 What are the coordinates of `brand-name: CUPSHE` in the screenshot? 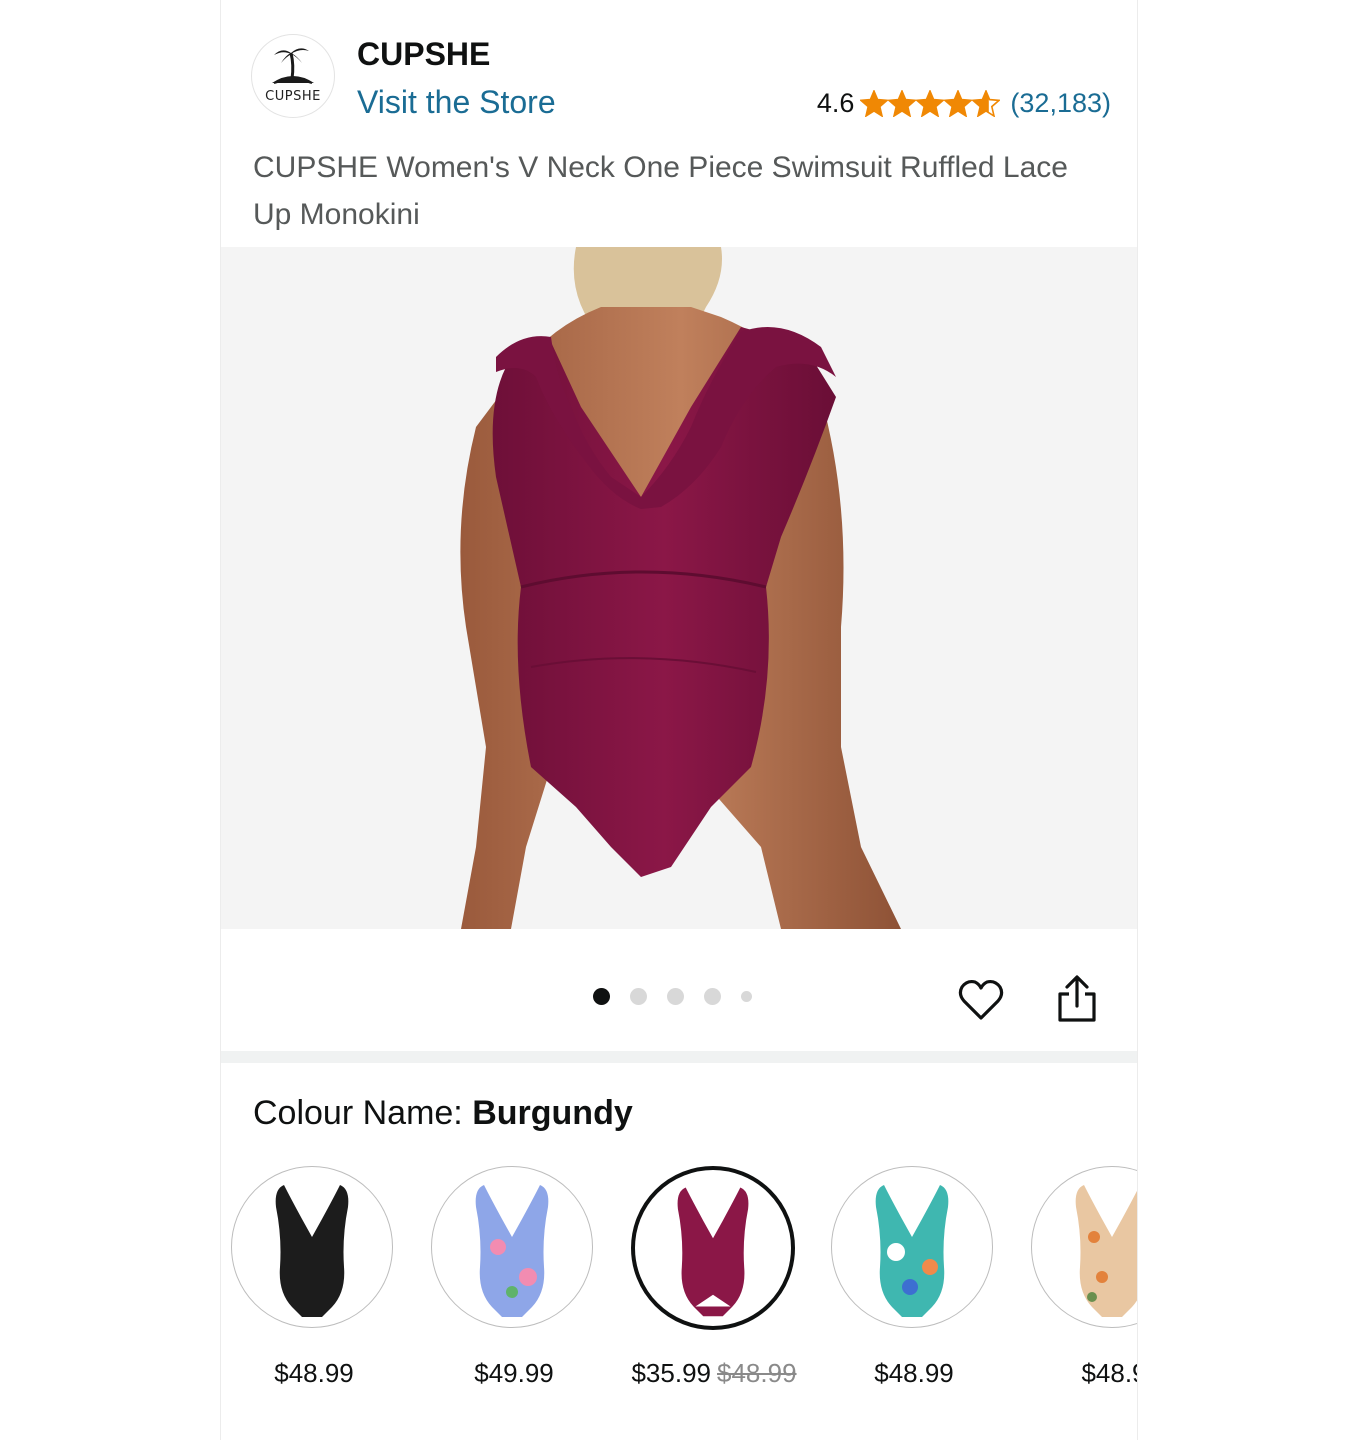 It's located at (424, 54).